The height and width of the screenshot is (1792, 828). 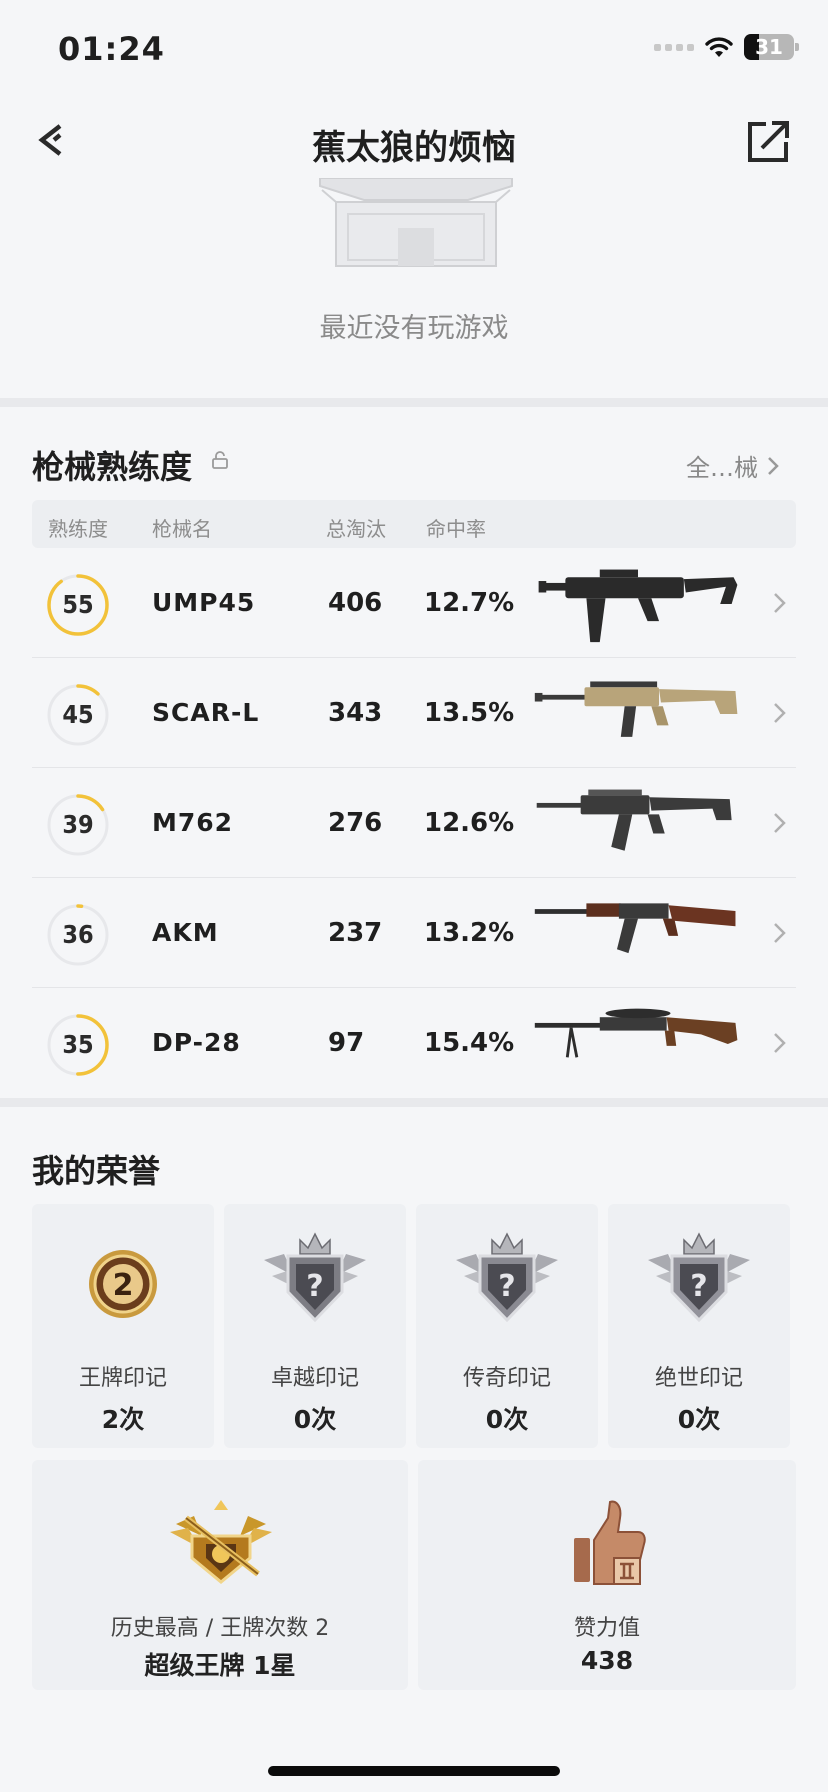 I want to click on weapon-kills: 237, so click(x=355, y=933).